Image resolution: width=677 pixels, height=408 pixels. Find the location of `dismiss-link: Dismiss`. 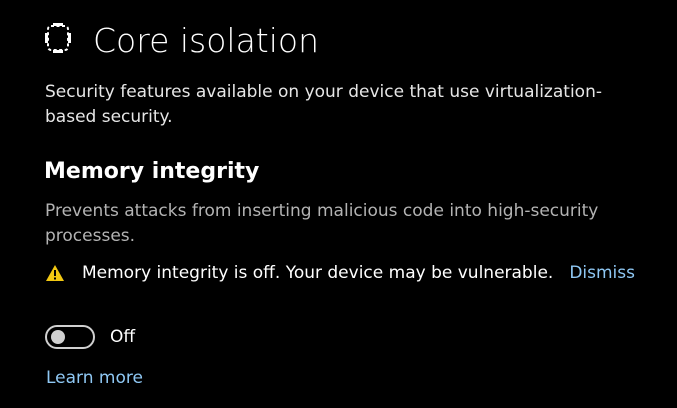

dismiss-link: Dismiss is located at coordinates (602, 273).